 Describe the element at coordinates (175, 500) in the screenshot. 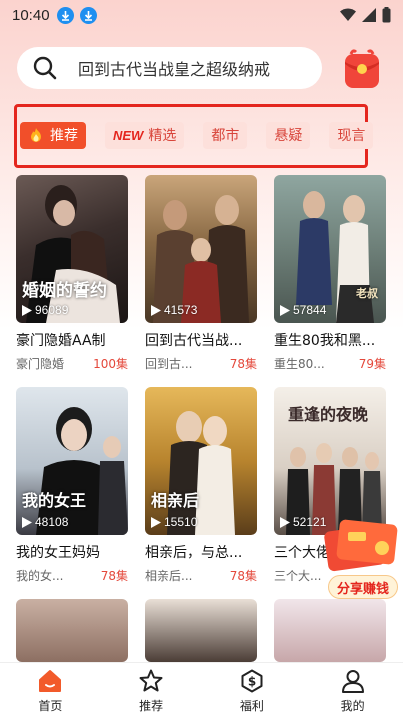

I see `poster-title-overlay: 相亲后` at that location.